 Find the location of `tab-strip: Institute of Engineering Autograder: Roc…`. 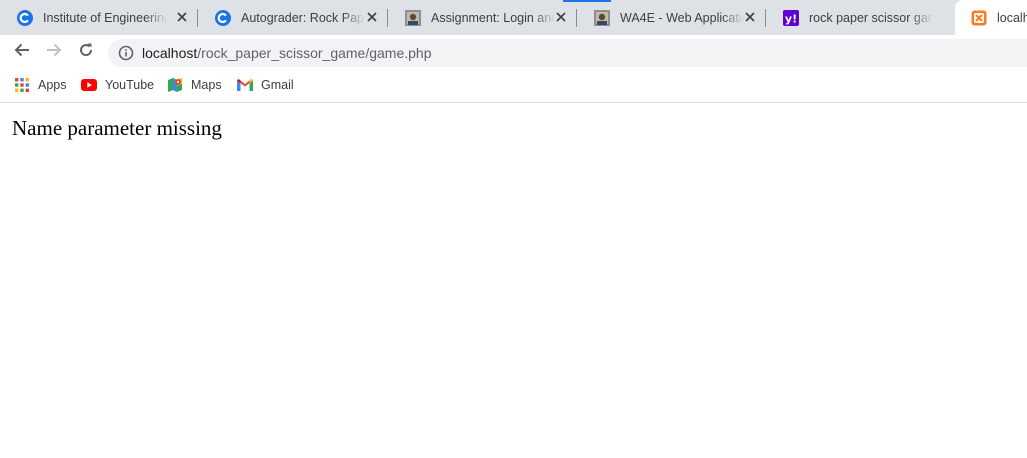

tab-strip: Institute of Engineering Autograder: Roc… is located at coordinates (513, 17).